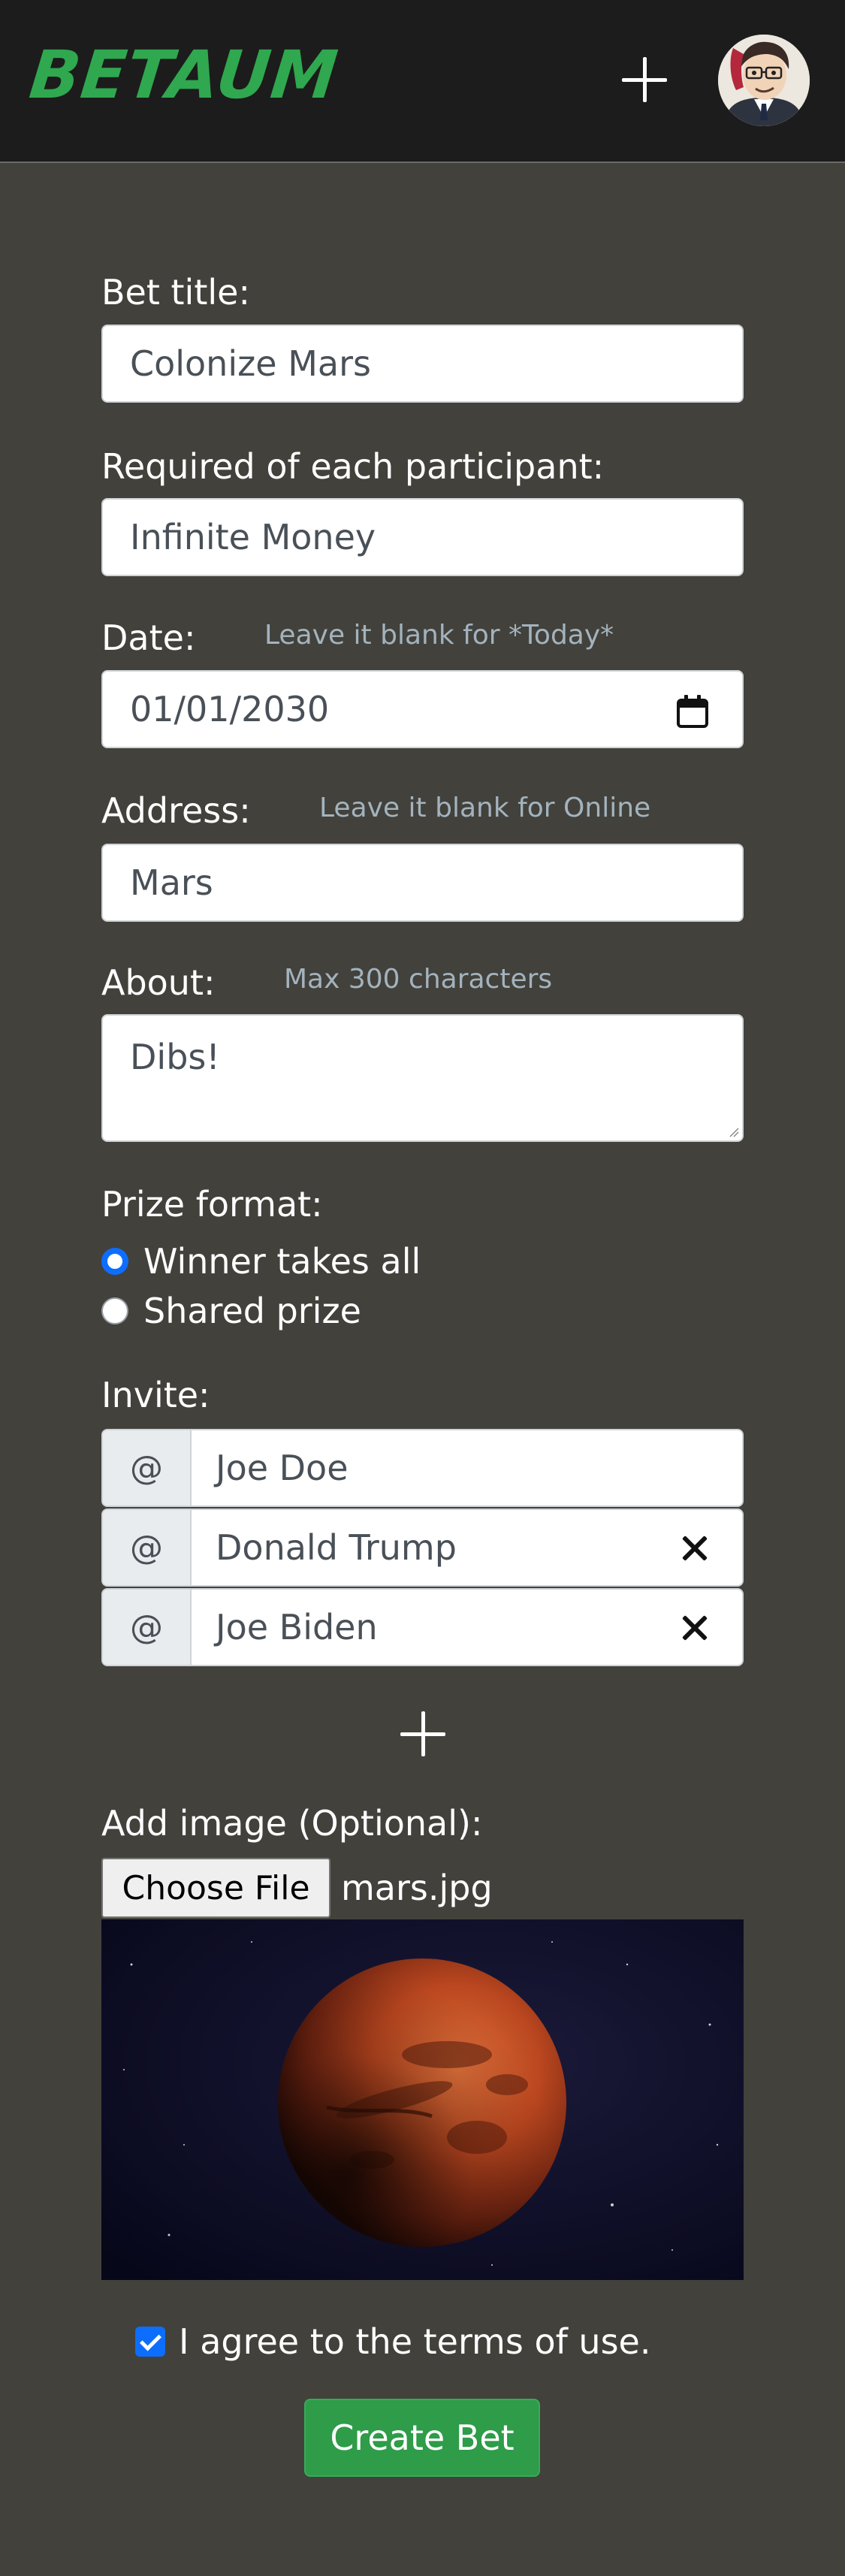  Describe the element at coordinates (353, 466) in the screenshot. I see `required-label: Required of each participant:` at that location.